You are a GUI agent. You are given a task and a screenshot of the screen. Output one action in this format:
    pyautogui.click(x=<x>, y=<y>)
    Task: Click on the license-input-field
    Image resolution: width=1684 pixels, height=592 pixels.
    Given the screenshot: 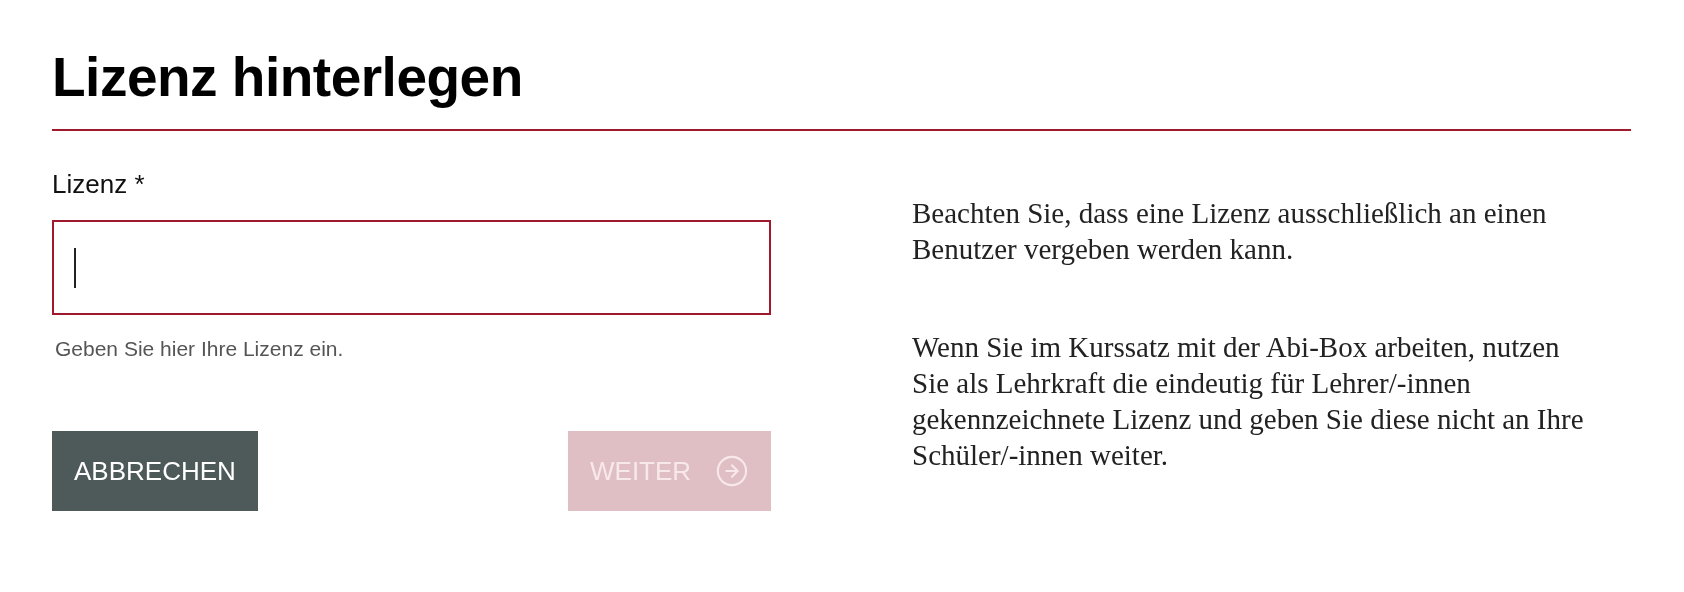 What is the action you would take?
    pyautogui.click(x=411, y=267)
    